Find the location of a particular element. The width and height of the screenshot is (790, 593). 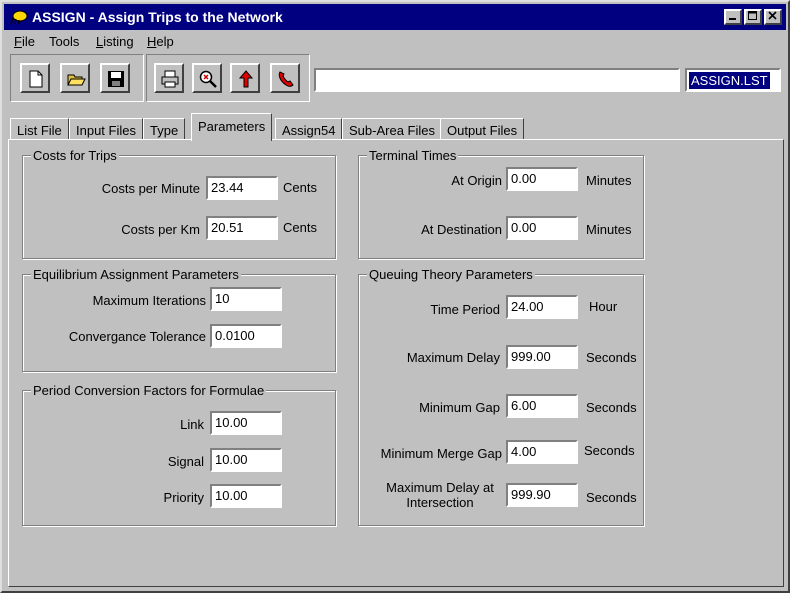

time-period-label: Time Period is located at coordinates (465, 309).